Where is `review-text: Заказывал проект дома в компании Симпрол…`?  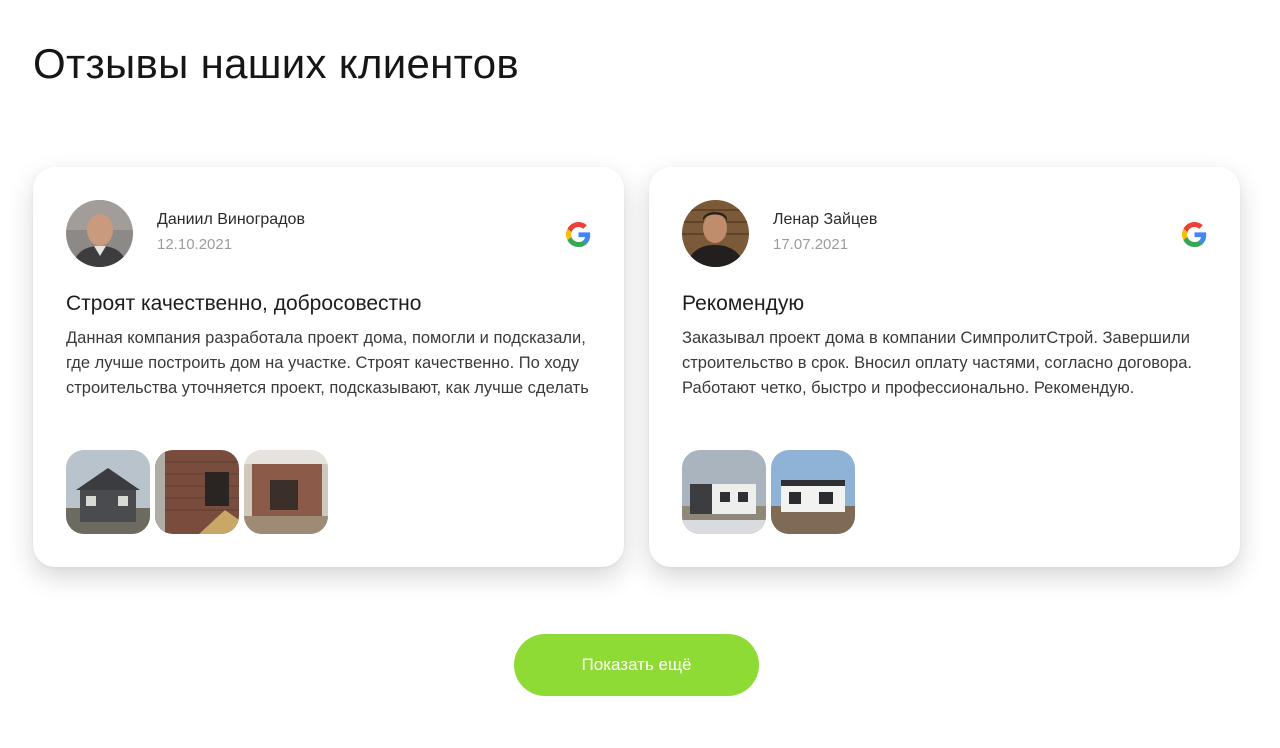 review-text: Заказывал проект дома в компании Симпрол… is located at coordinates (937, 363).